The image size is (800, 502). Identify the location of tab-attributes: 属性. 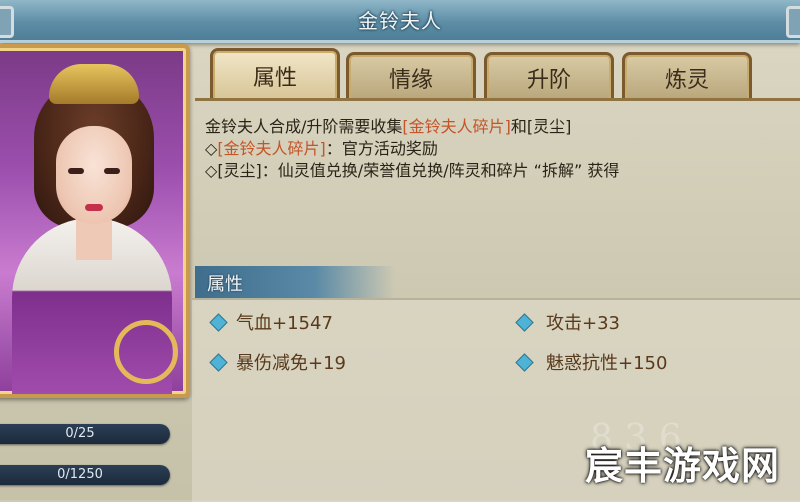
(275, 74).